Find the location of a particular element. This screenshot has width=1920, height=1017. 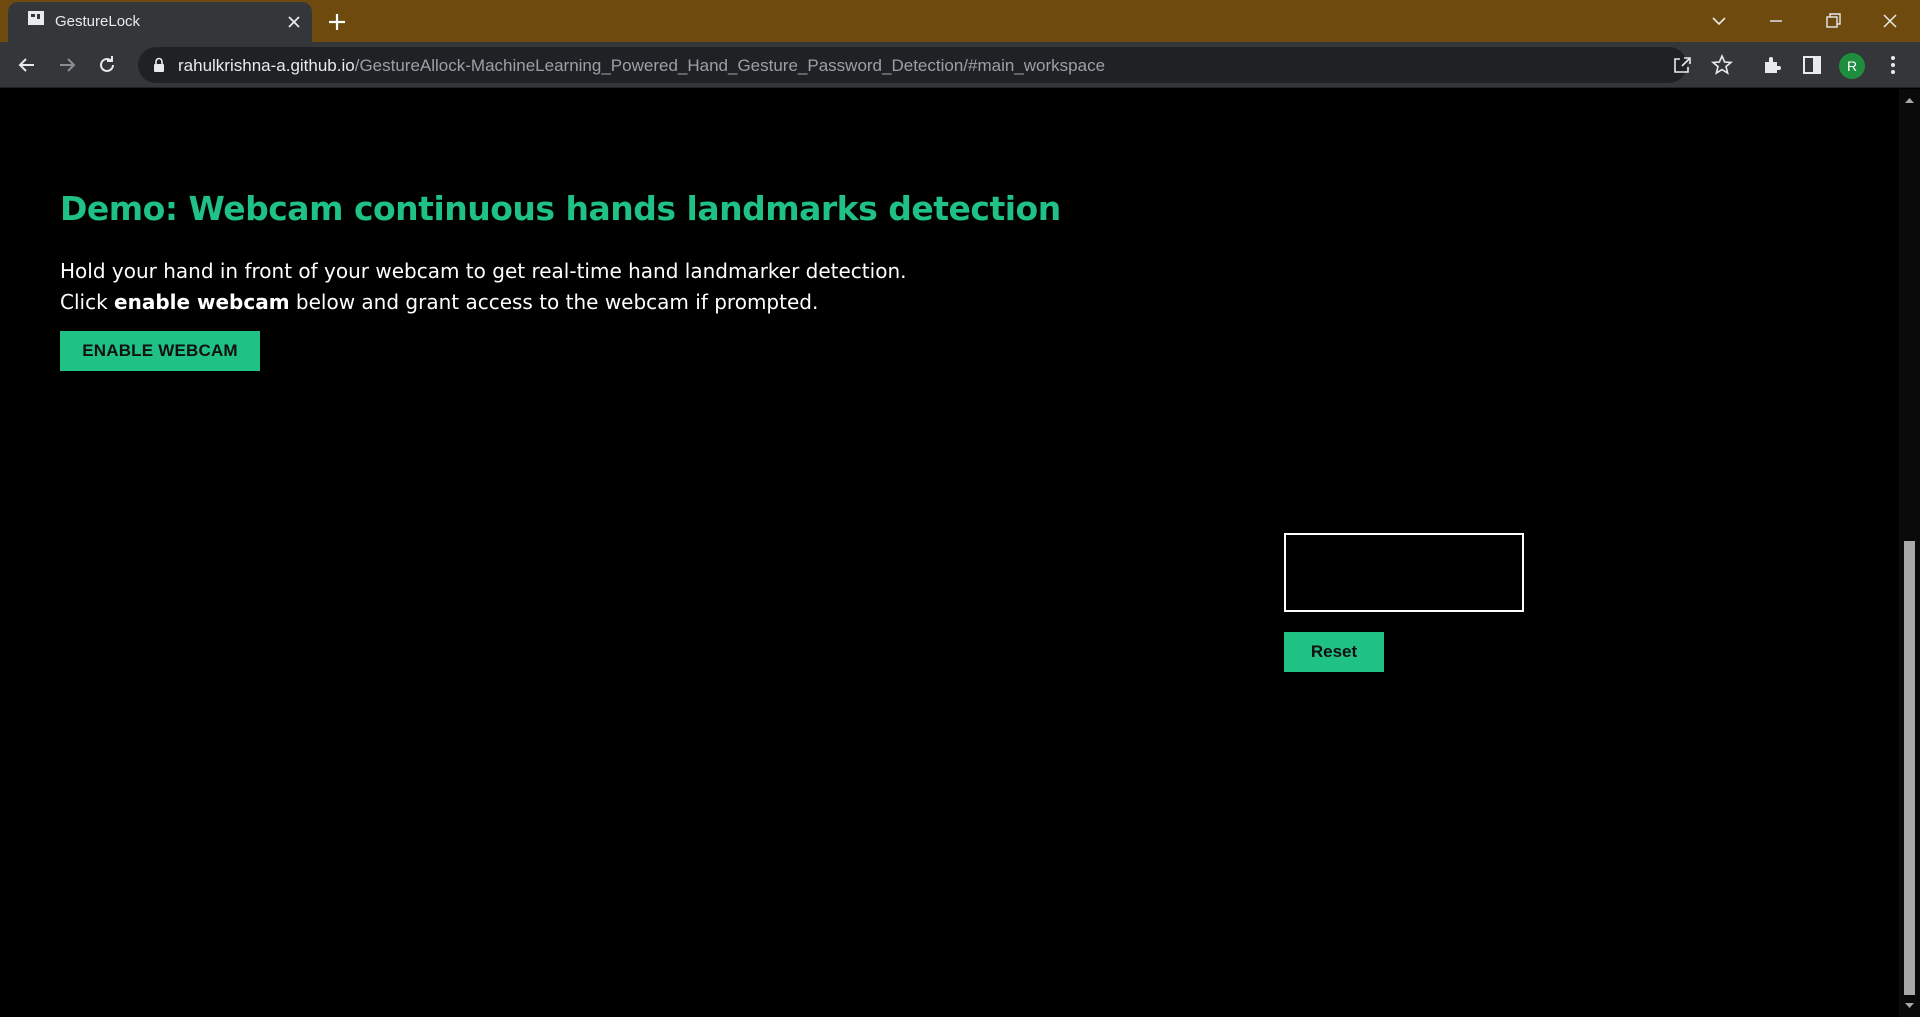

reload-icon is located at coordinates (107, 65).